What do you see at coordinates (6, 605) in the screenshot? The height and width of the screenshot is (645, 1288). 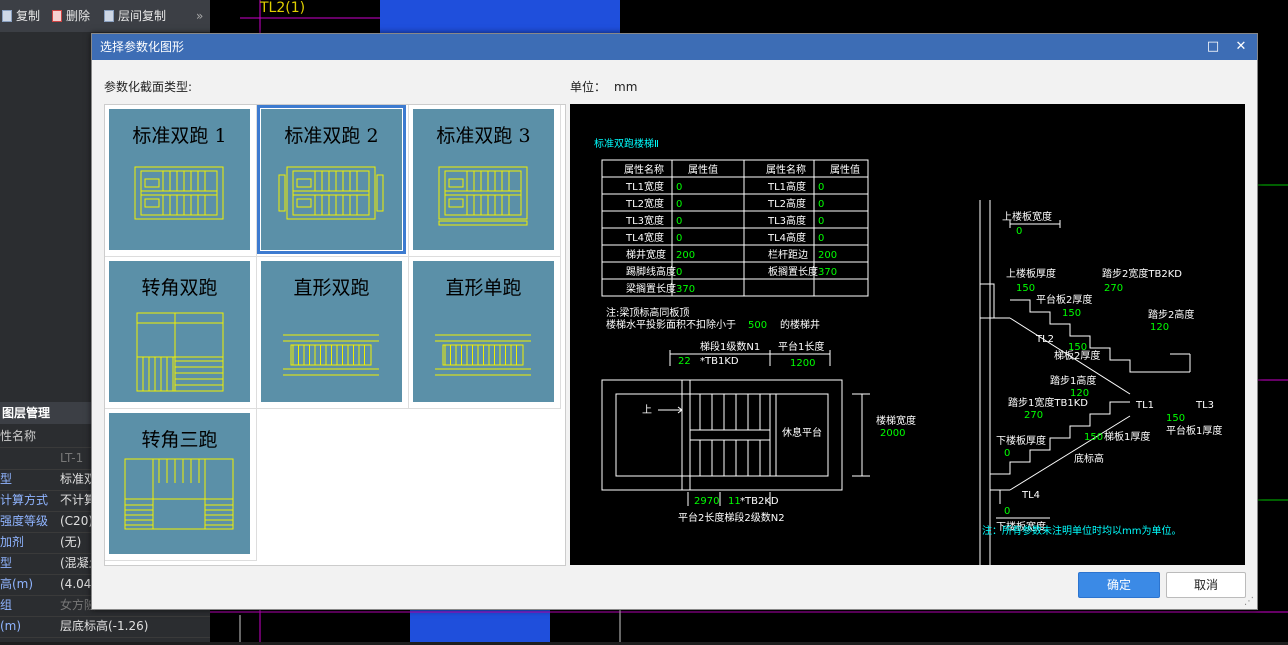 I see `prop-key: 组` at bounding box center [6, 605].